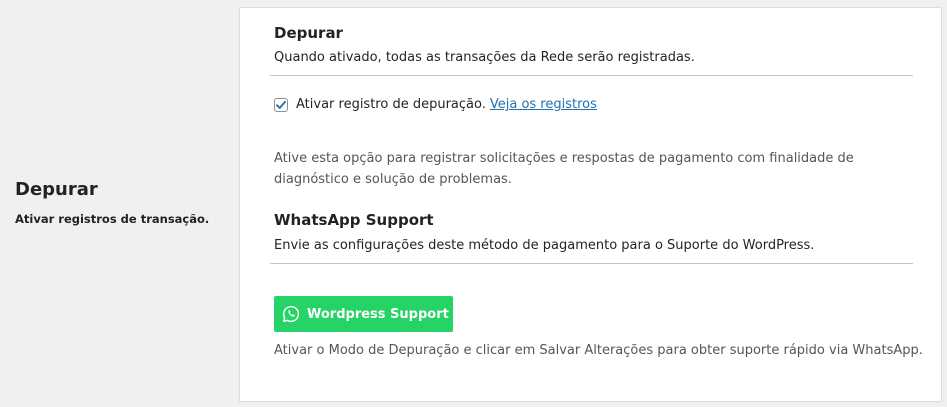 Image resolution: width=947 pixels, height=407 pixels. What do you see at coordinates (591, 75) in the screenshot?
I see `debug-divider` at bounding box center [591, 75].